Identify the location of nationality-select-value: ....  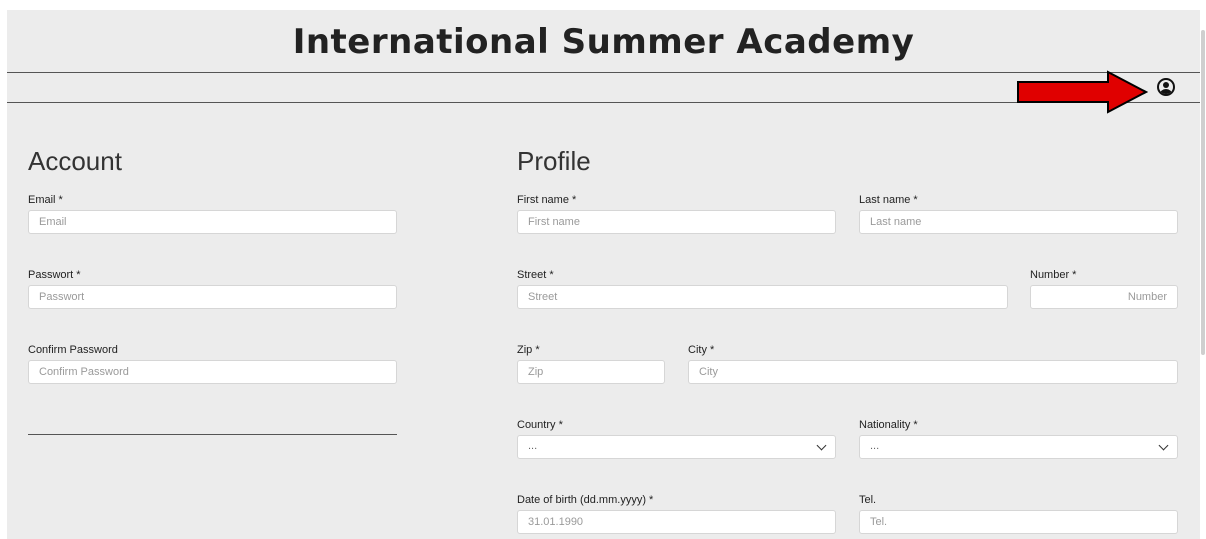
(875, 446).